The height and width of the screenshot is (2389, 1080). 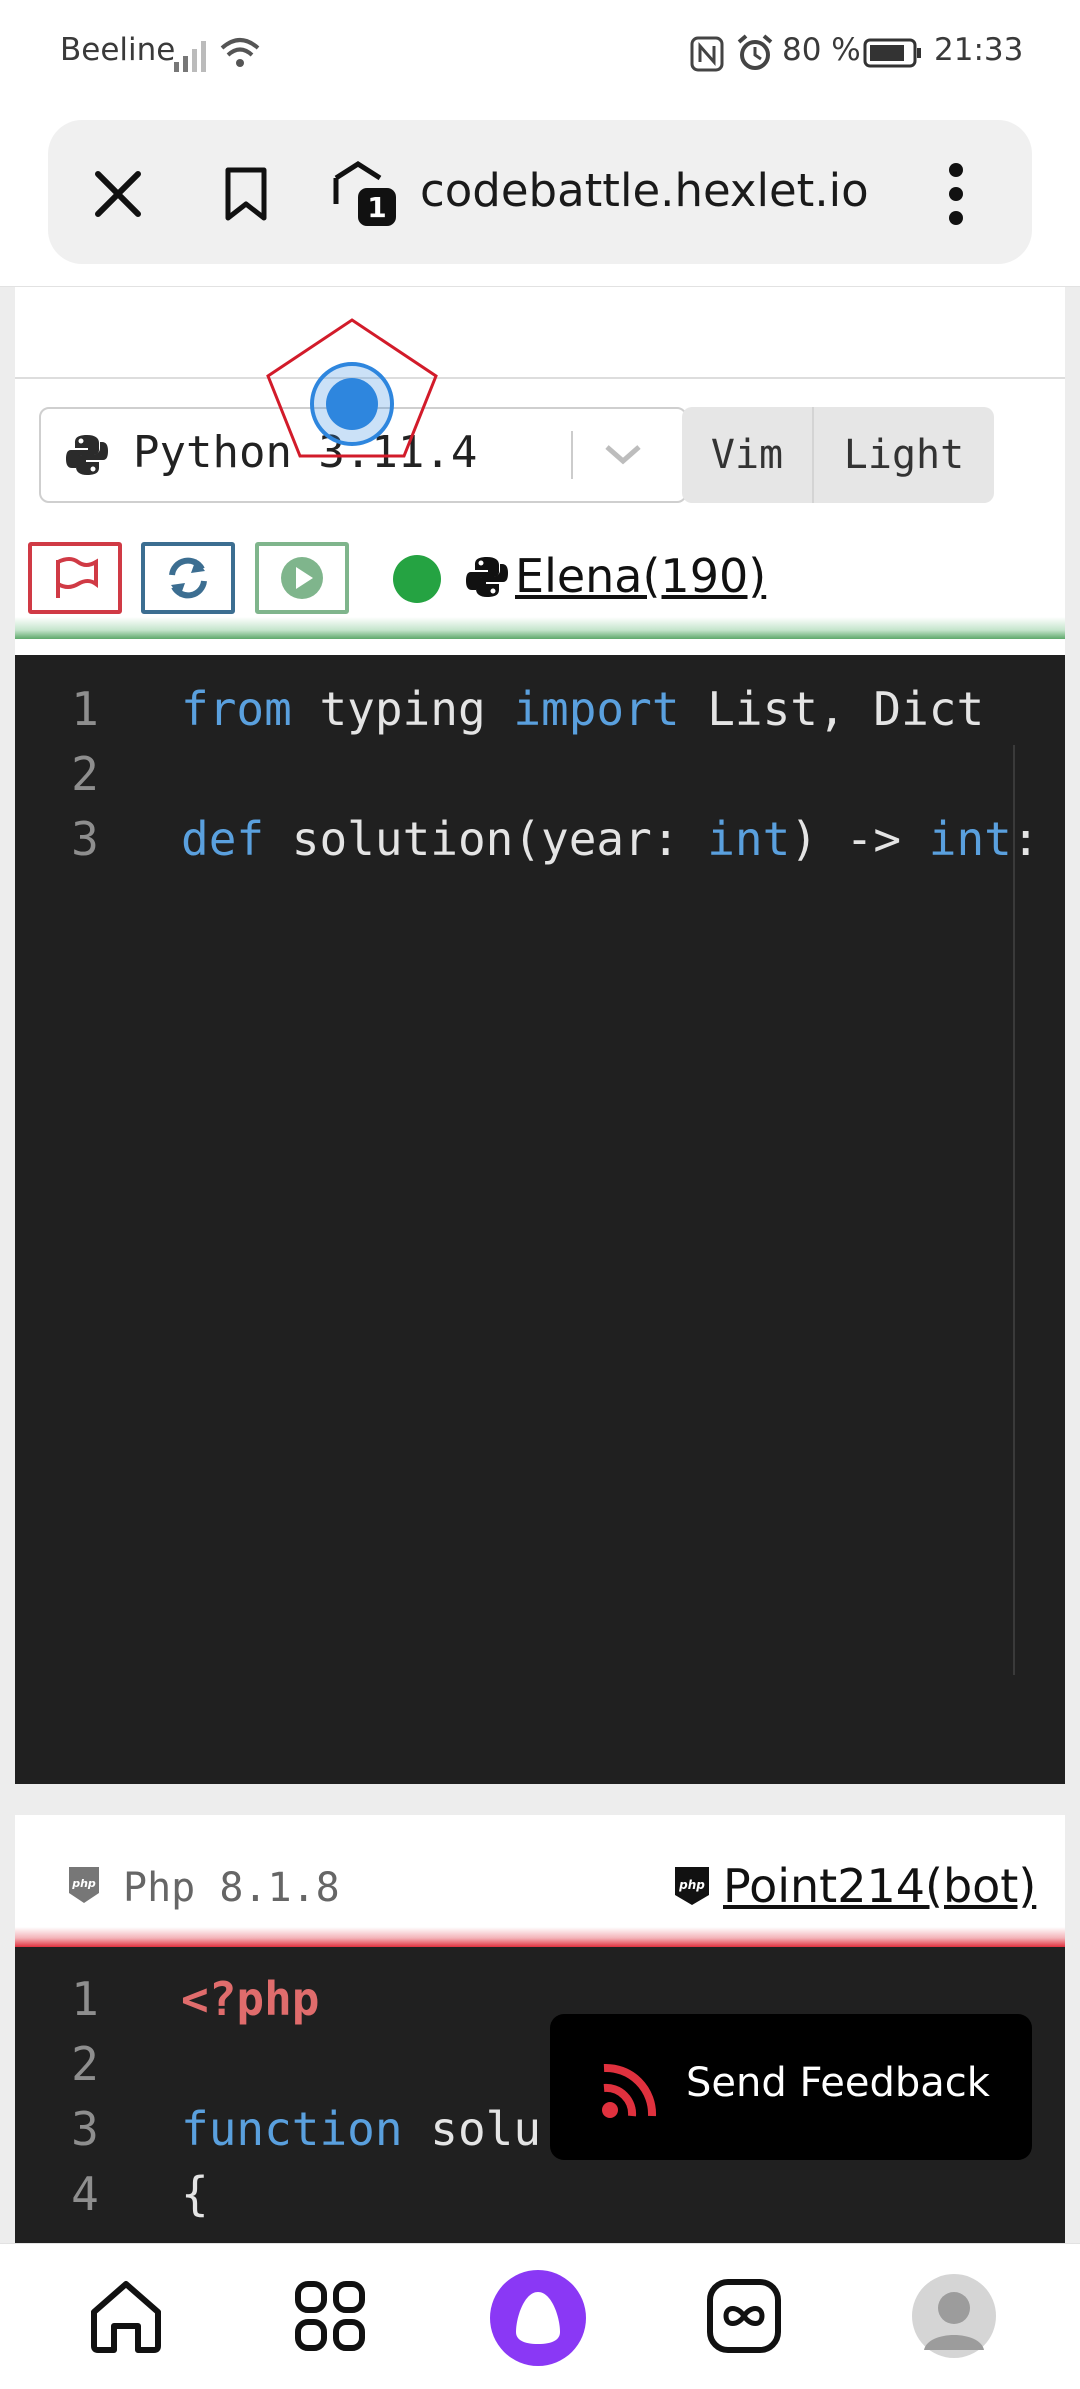 I want to click on url-text: codebattle.hexlet.io, so click(x=644, y=190).